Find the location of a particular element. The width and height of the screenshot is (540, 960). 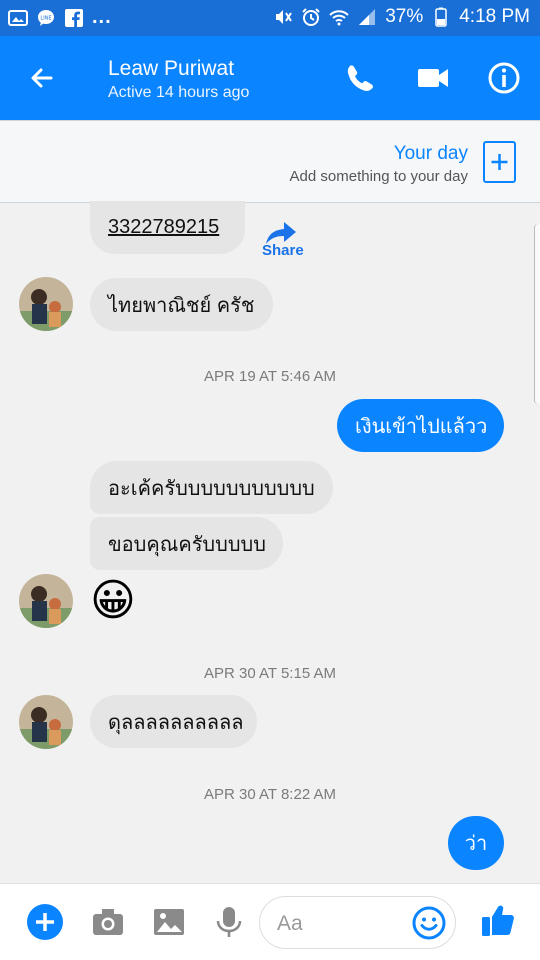

active-status: Active 14 hours ago is located at coordinates (179, 92).